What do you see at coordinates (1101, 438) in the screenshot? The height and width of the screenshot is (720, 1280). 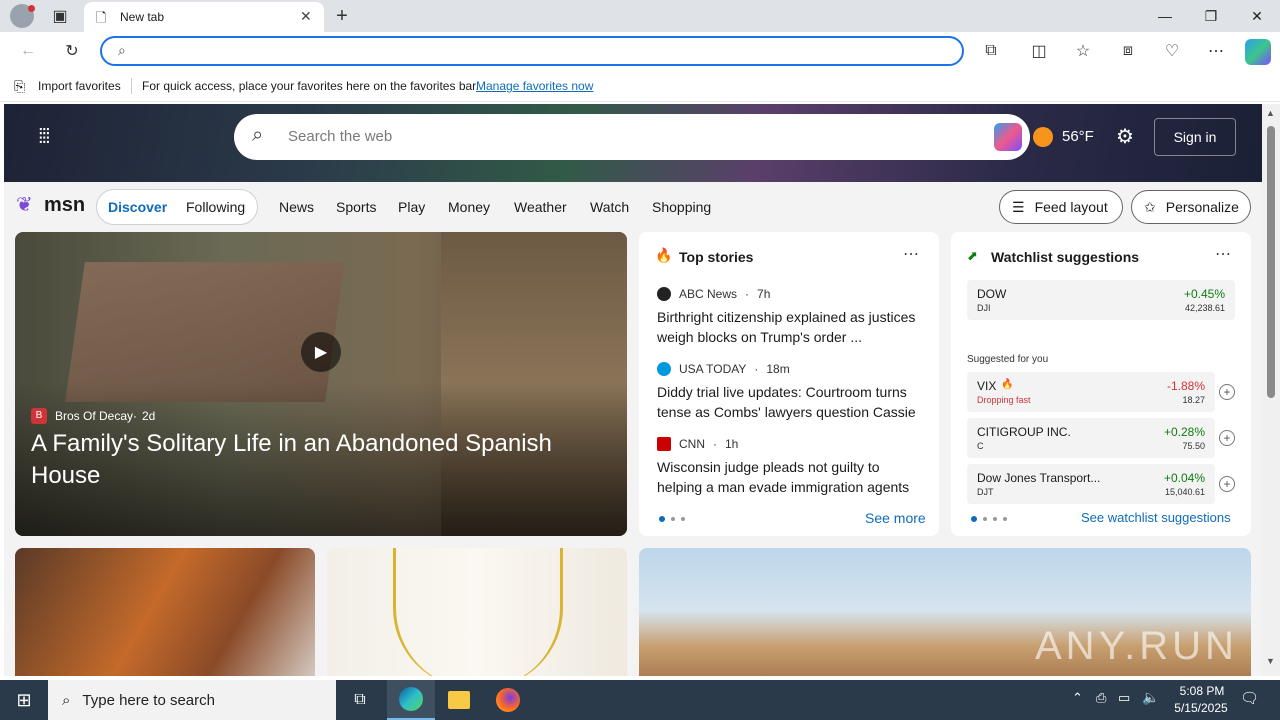 I see `stock-row-2: CITIGROUP INC. C +0.28% 75.50 +` at bounding box center [1101, 438].